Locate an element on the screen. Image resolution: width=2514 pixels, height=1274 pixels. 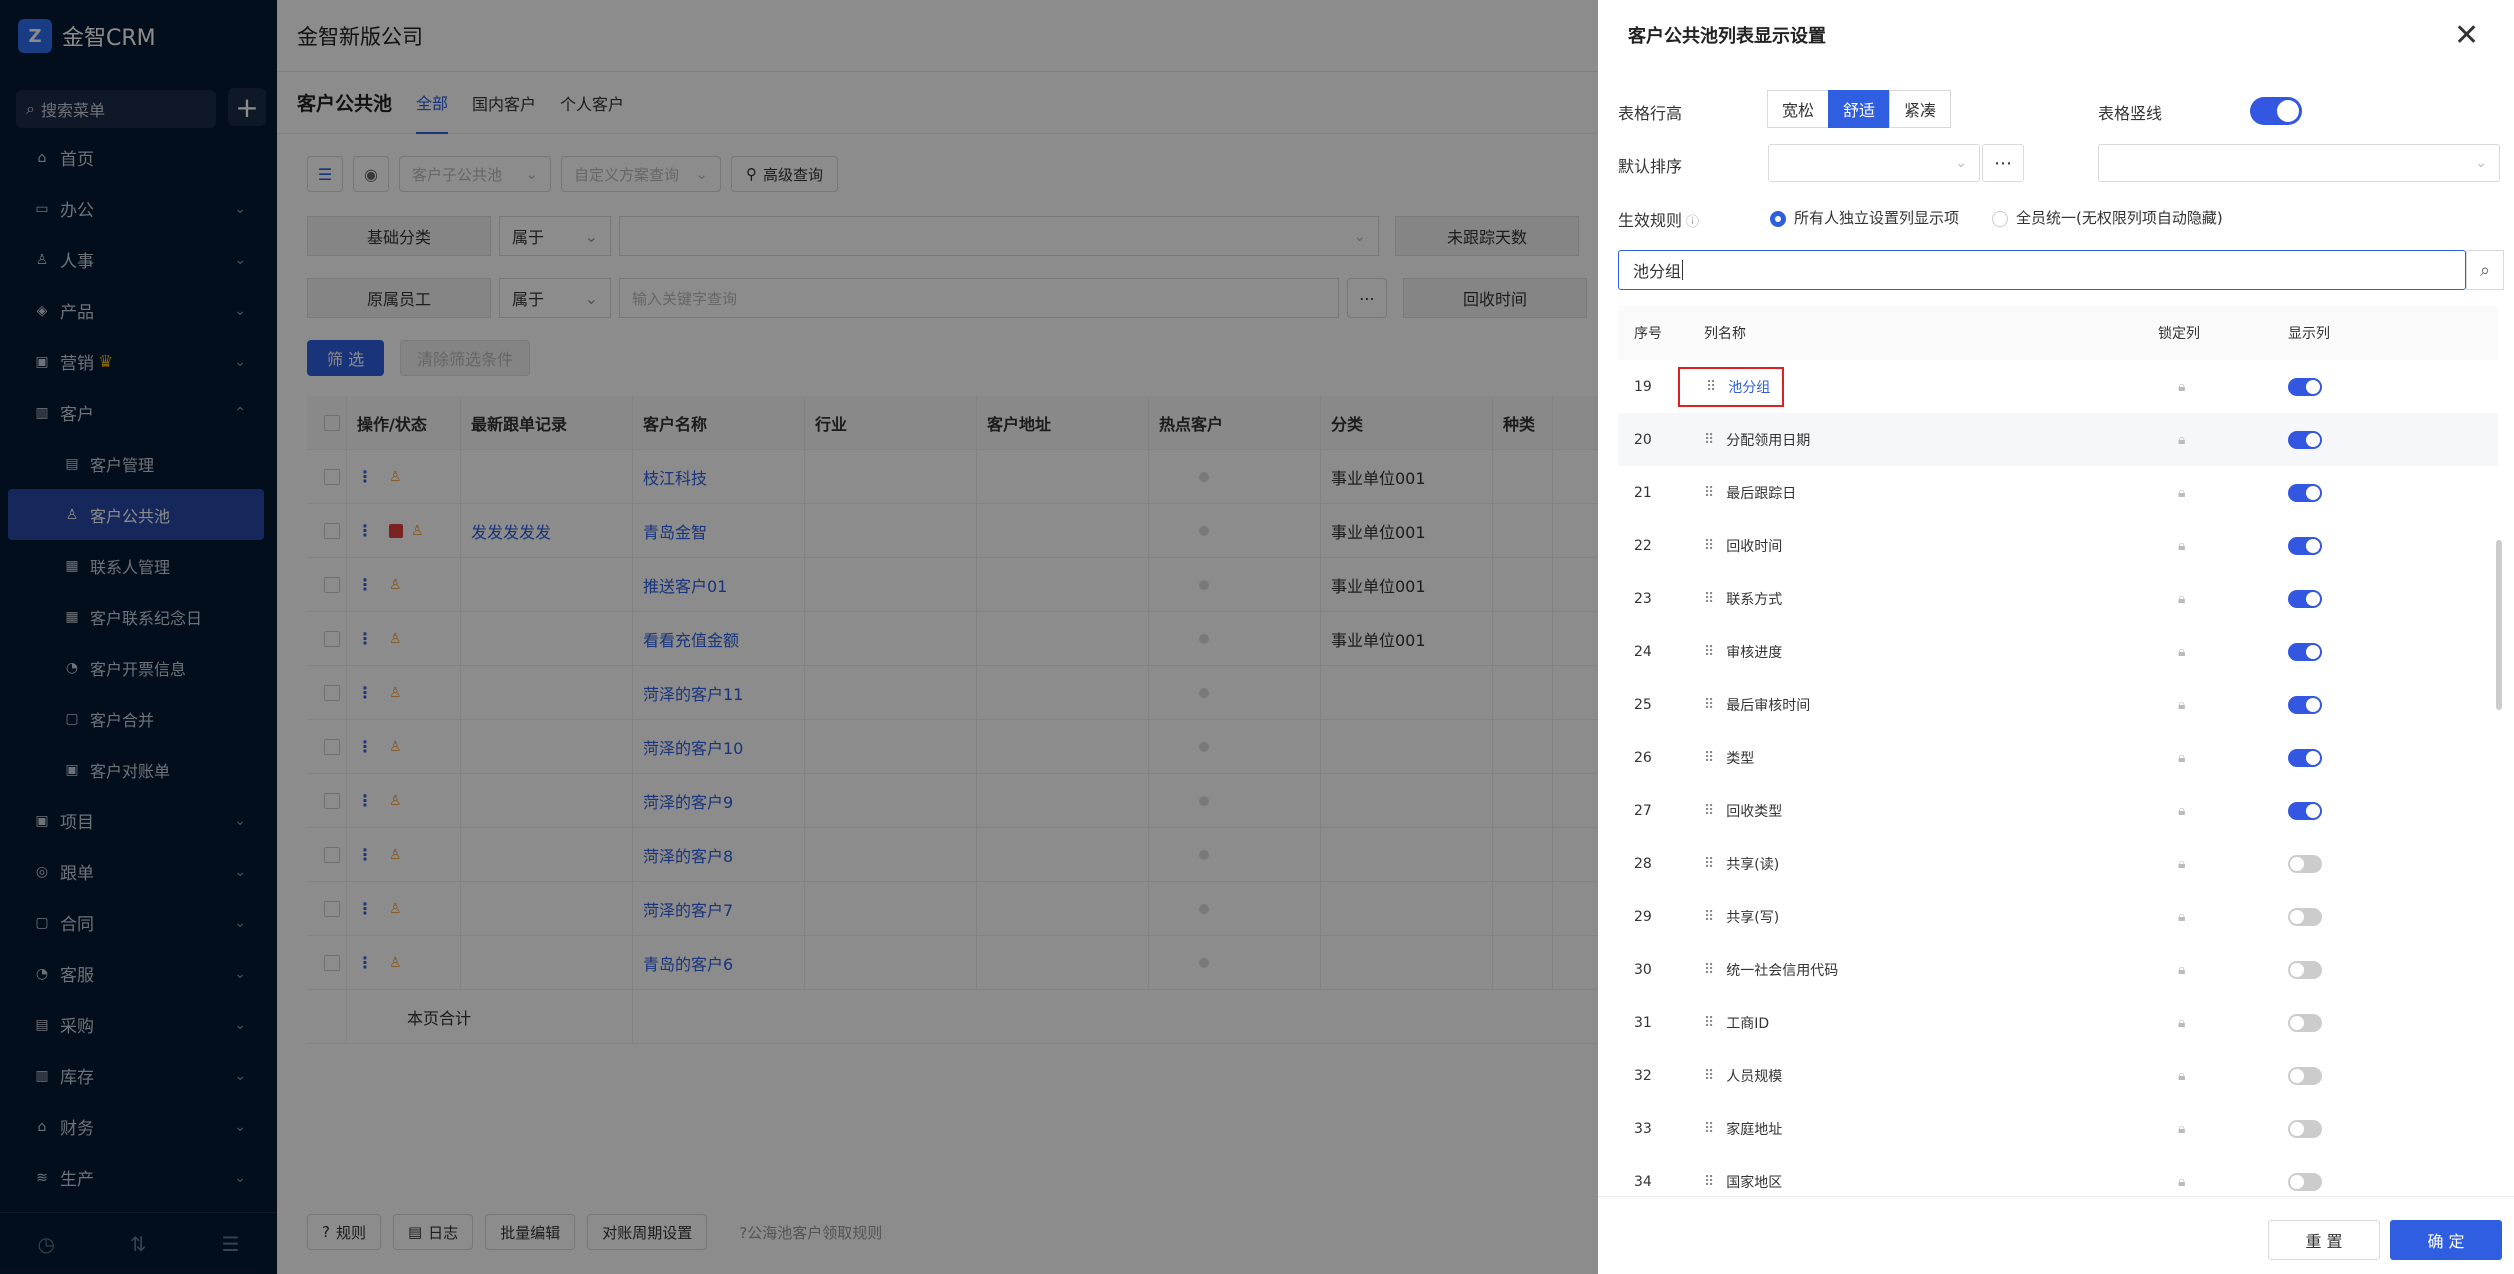
column-setting-row: 30 ⠿ 统一社会信用代码 🔒︎ is located at coordinates (2058, 969).